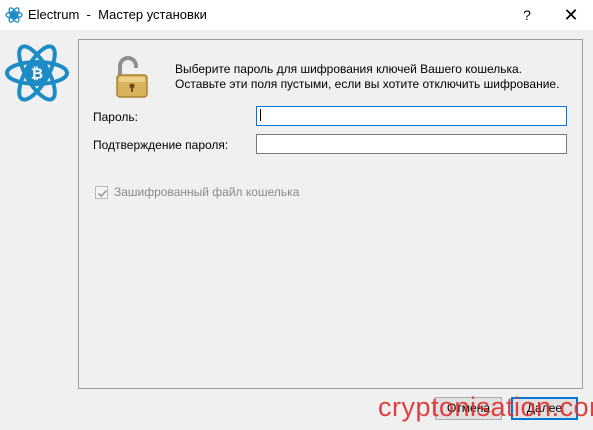  Describe the element at coordinates (260, 115) in the screenshot. I see `text-caret` at that location.